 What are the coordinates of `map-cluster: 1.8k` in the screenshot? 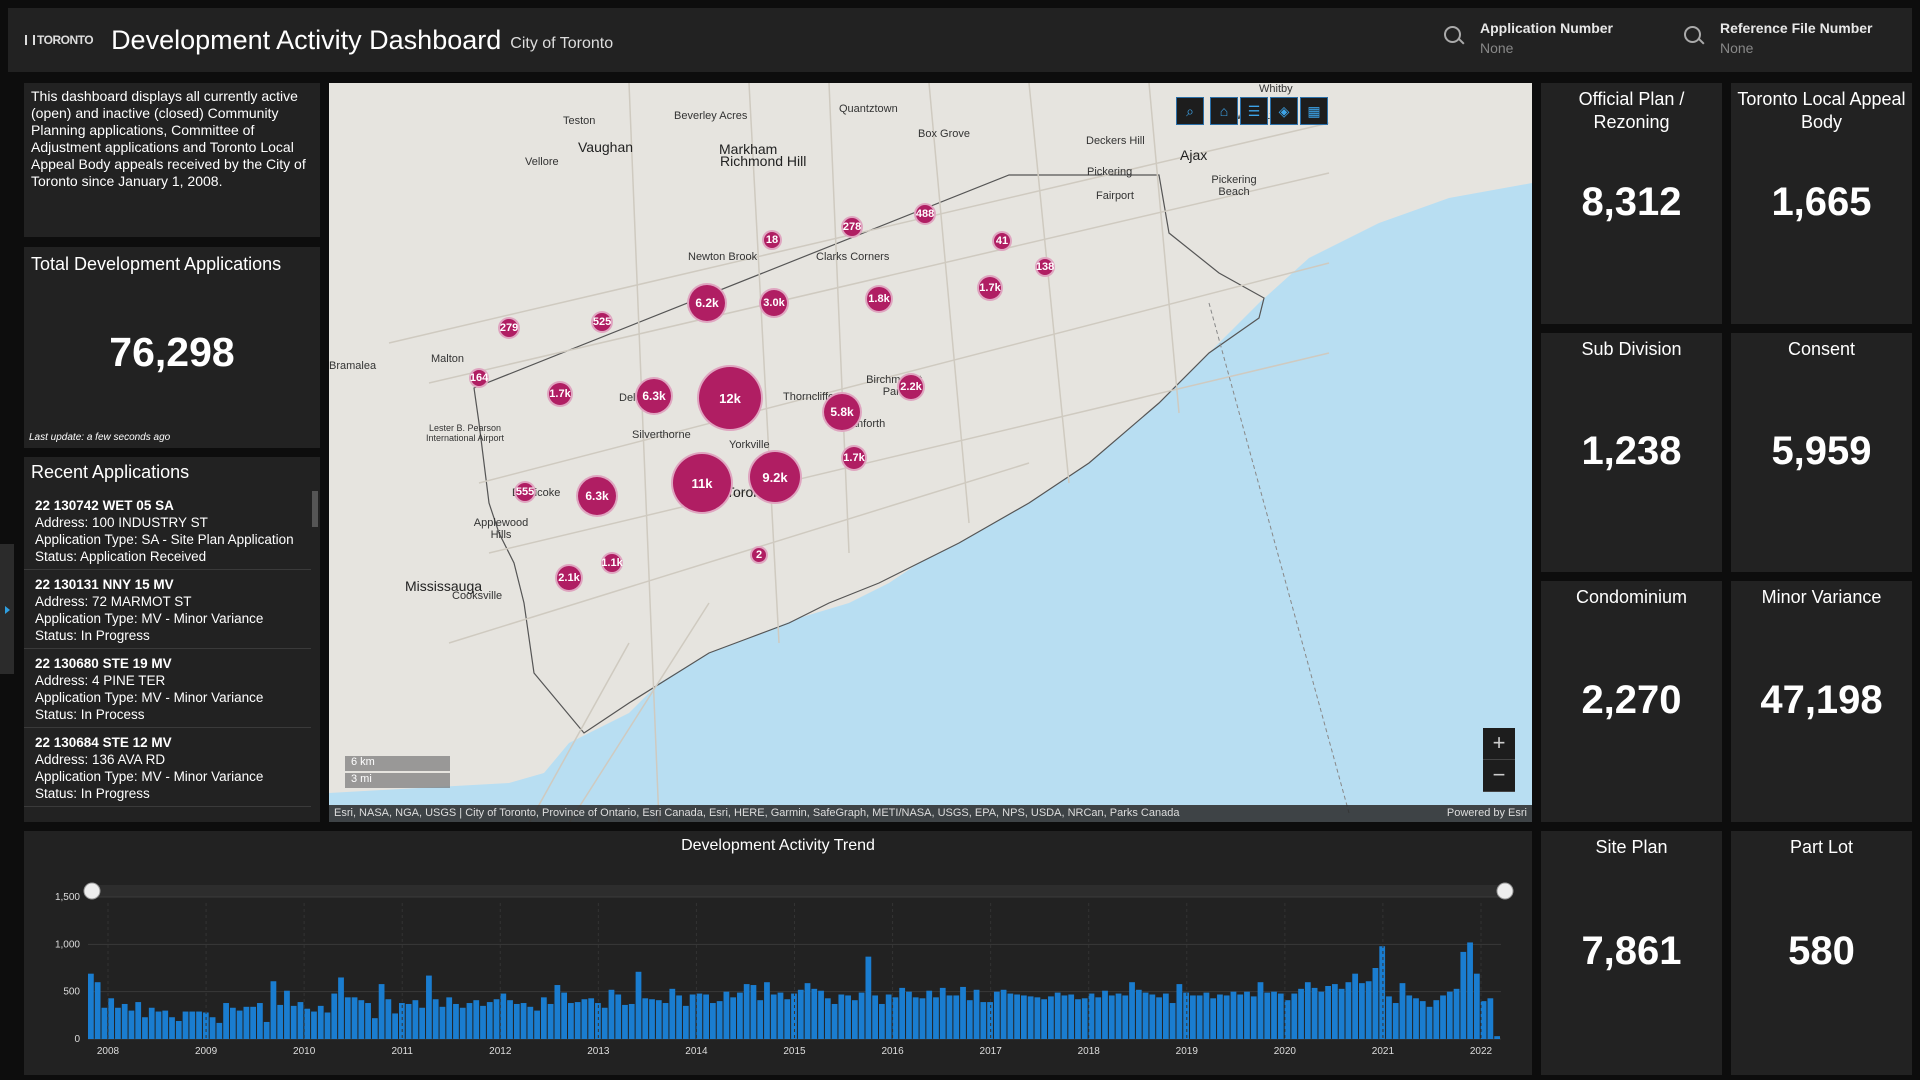 It's located at (879, 299).